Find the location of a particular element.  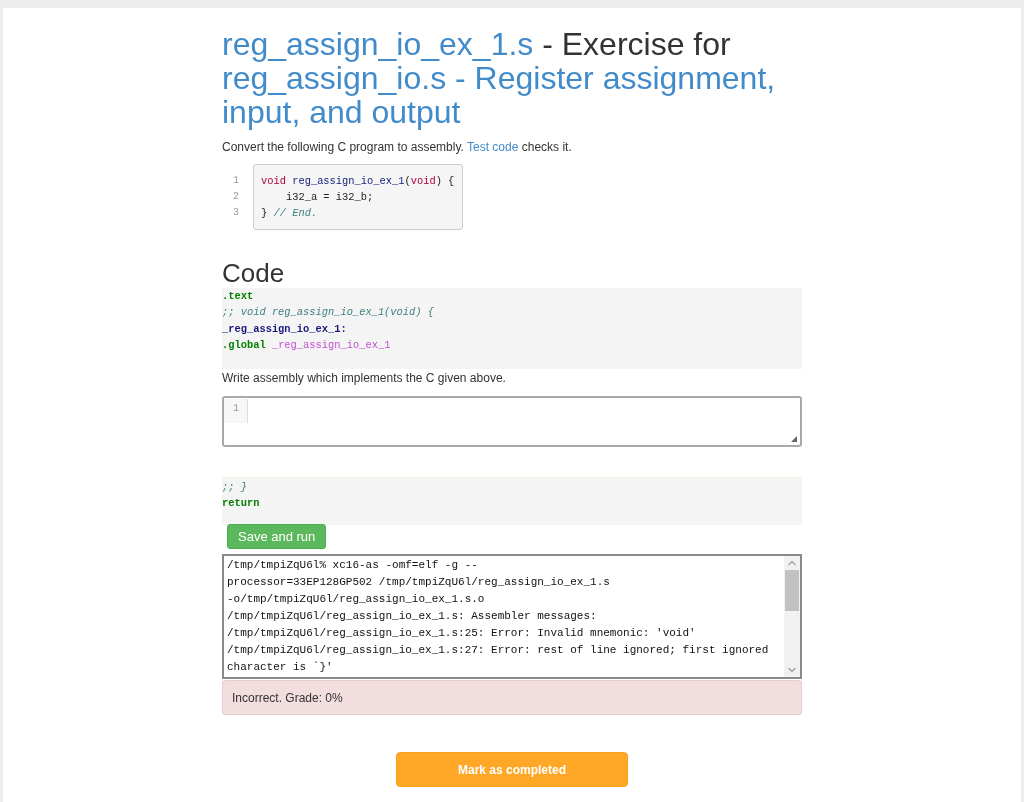

mark-as-completed-button: Mark as completed is located at coordinates (512, 770).